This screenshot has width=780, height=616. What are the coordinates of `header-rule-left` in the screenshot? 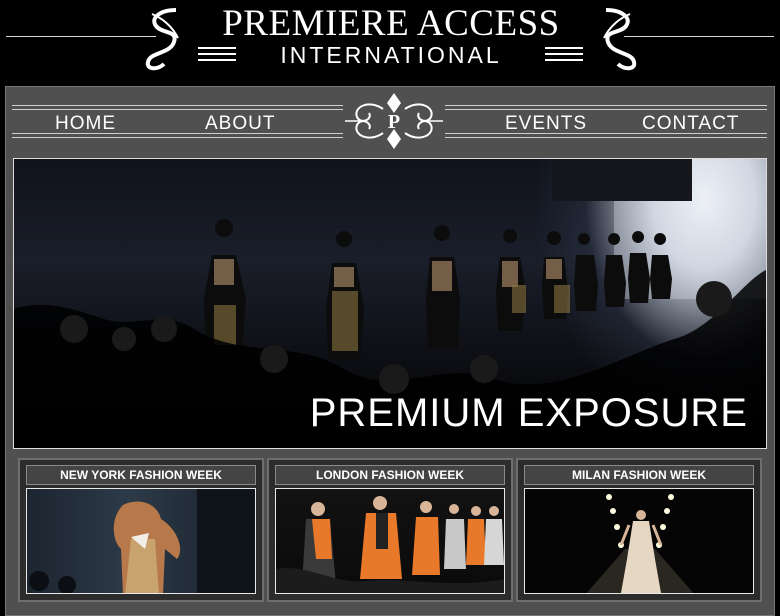 It's located at (81, 36).